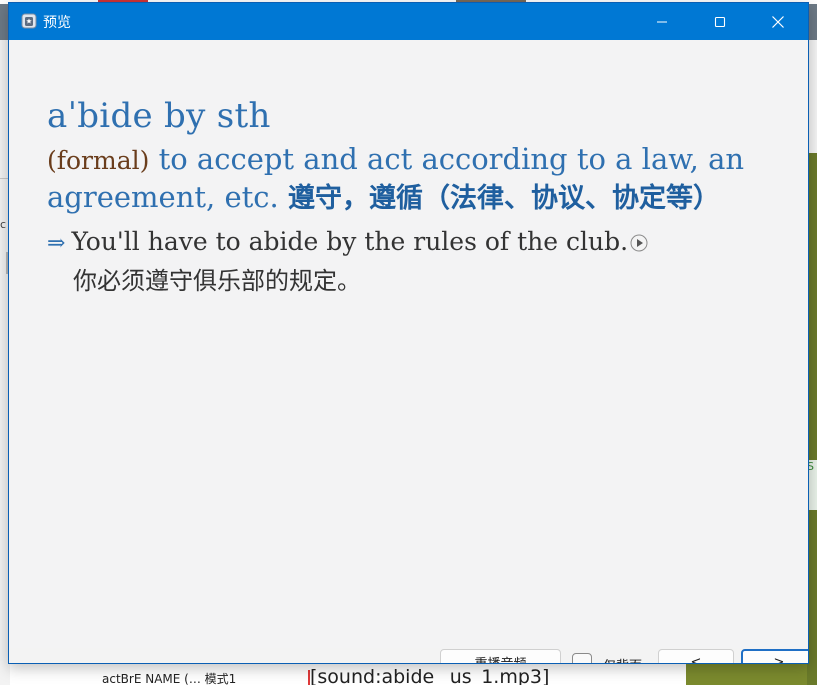 The image size is (817, 685). Describe the element at coordinates (582, 658) in the screenshot. I see `back-only-checkbox` at that location.